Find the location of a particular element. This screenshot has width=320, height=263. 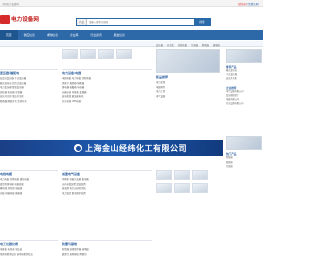

company-banner: 上海金山经纬化工有限公司 is located at coordinates (111, 148).